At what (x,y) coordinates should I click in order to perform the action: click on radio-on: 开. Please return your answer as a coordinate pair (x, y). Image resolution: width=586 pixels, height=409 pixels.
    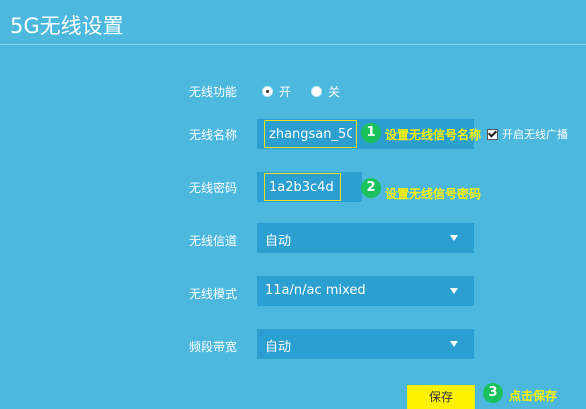
    Looking at the image, I should click on (276, 91).